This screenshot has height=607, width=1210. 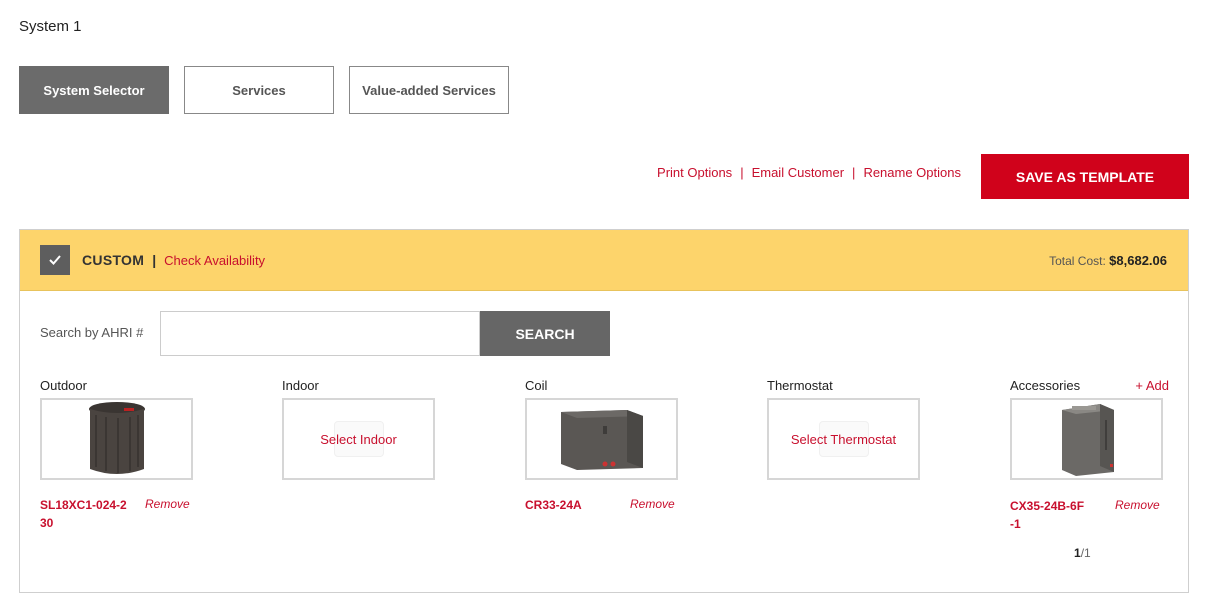 I want to click on outdoor-column: Outdoor SL18XC1-024-2 30 Remove, so click(x=117, y=454).